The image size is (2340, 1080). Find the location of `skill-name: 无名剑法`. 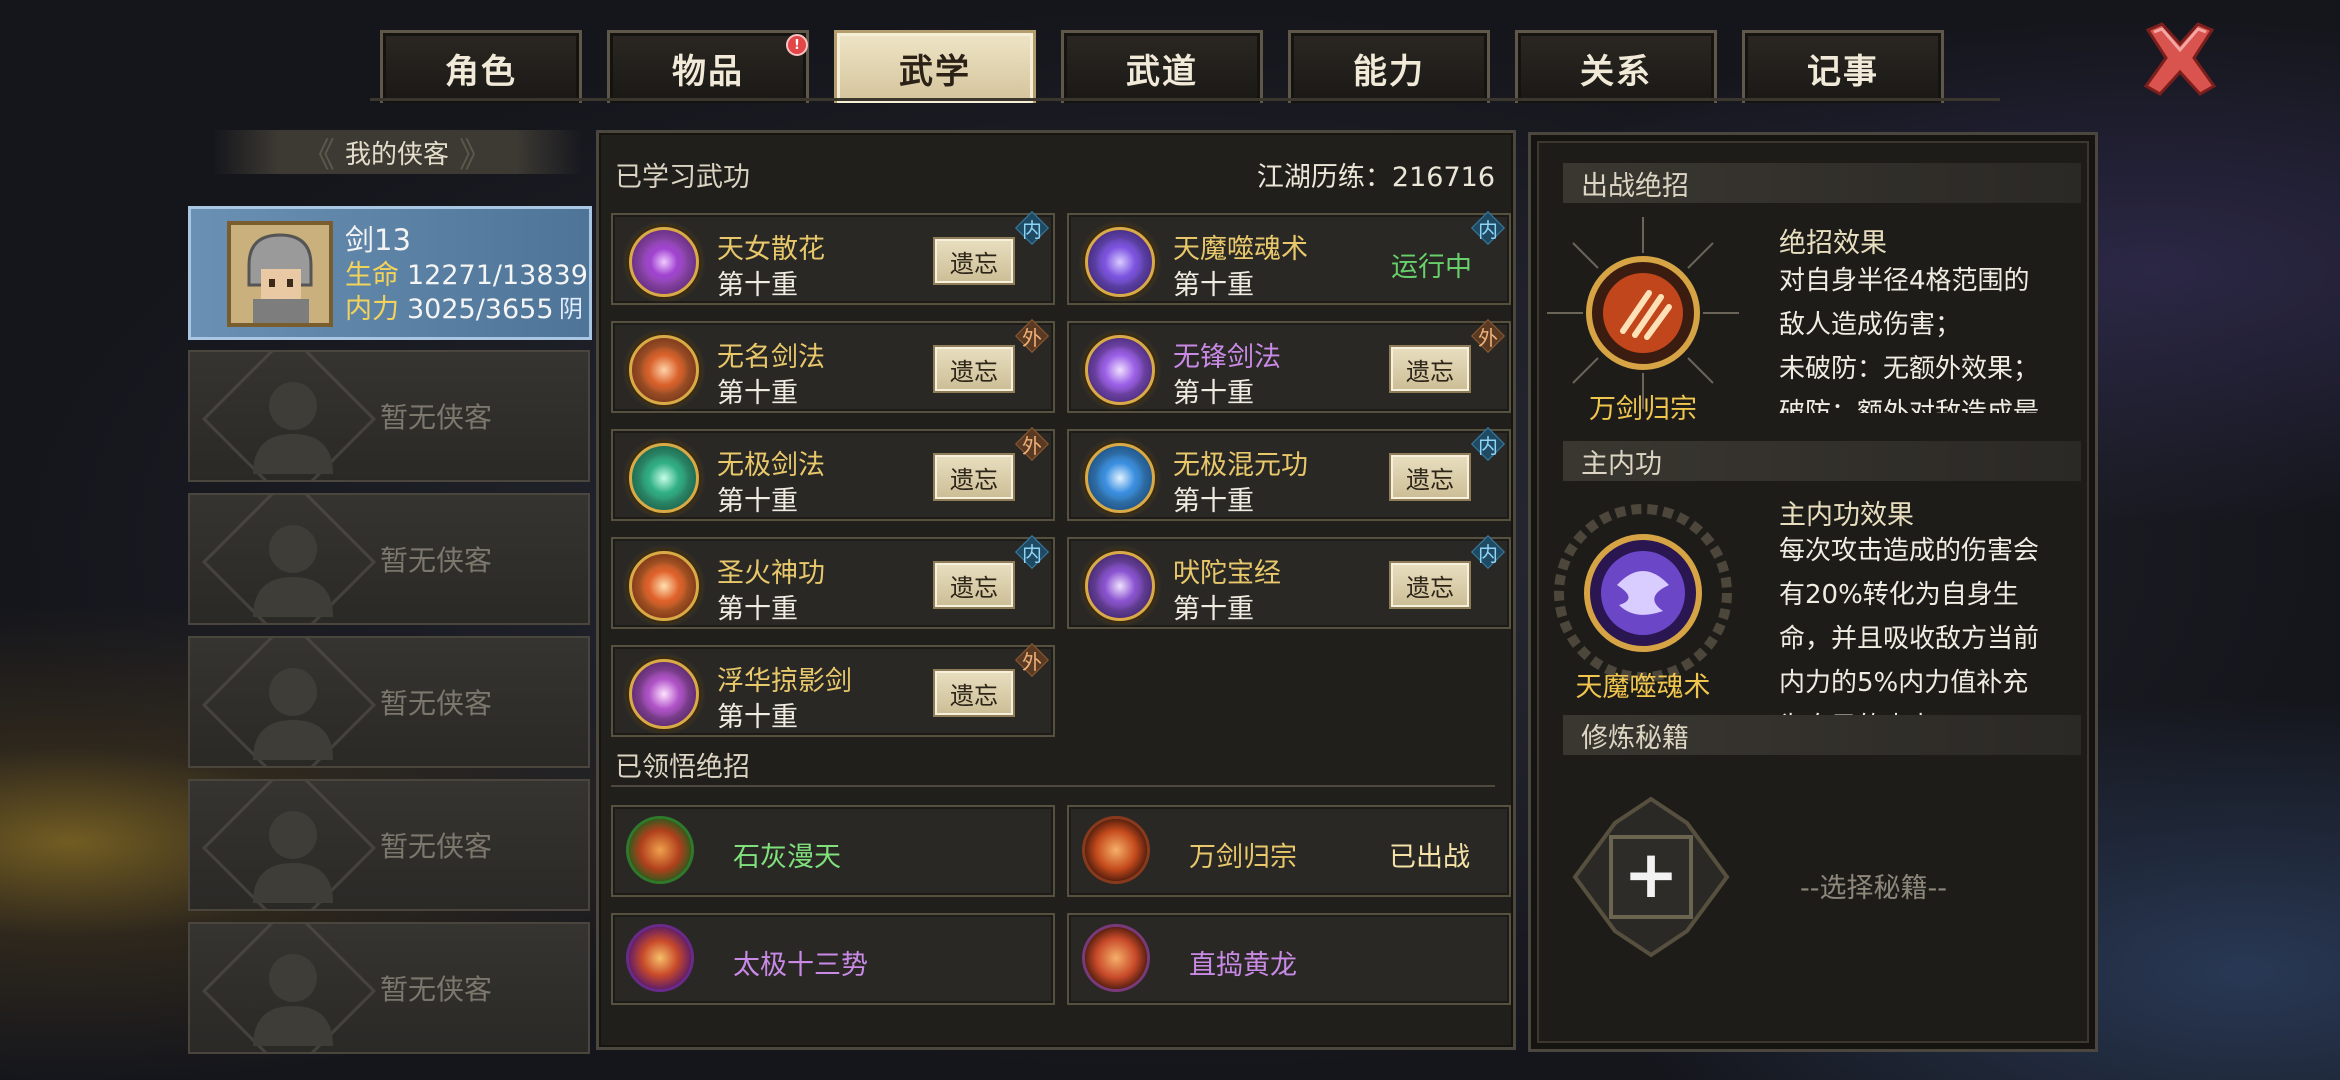

skill-name: 无名剑法 is located at coordinates (771, 357).